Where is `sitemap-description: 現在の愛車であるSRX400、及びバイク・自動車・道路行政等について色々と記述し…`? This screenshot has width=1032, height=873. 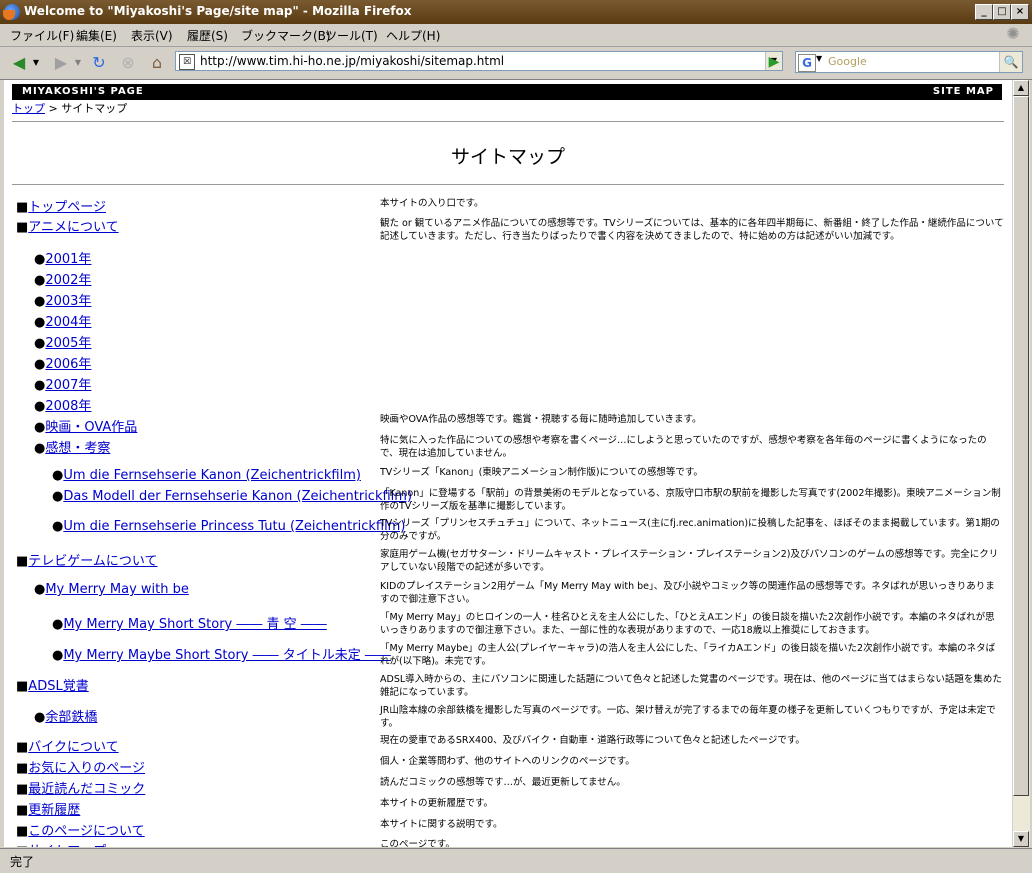
sitemap-description: 現在の愛車であるSRX400、及びバイク・自動車・道路行政等について色々と記述し… is located at coordinates (592, 740).